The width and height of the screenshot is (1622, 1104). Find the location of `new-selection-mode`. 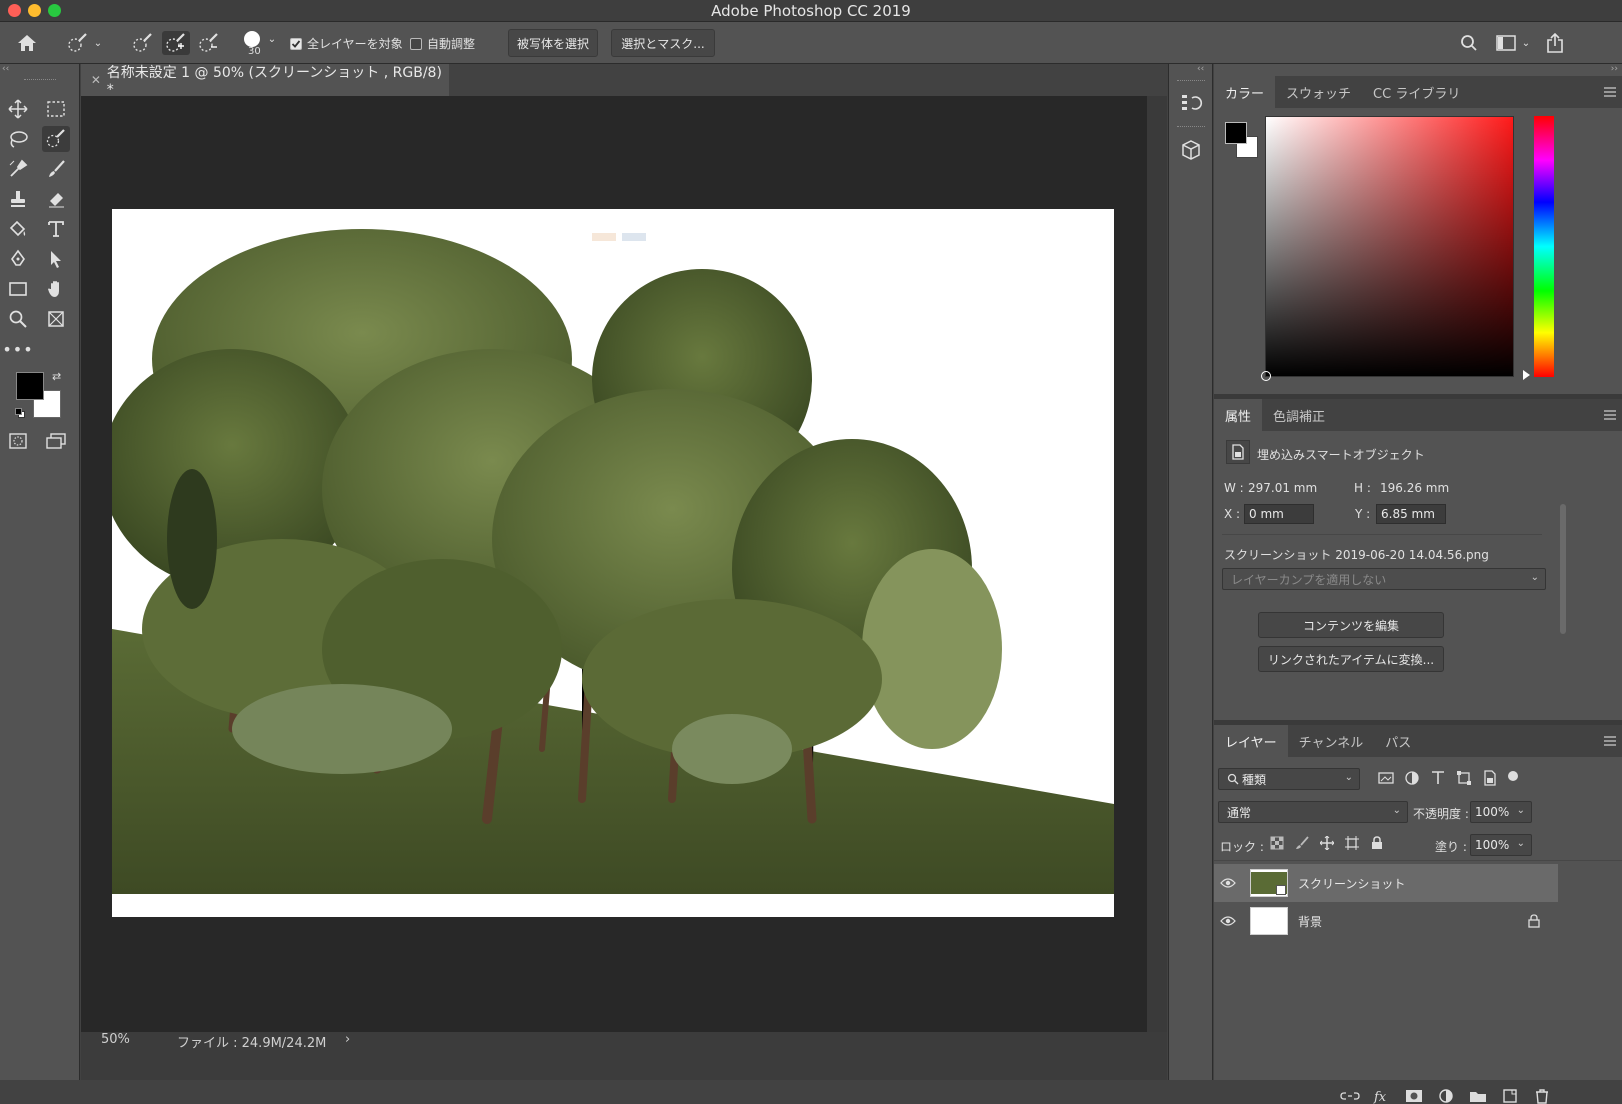

new-selection-mode is located at coordinates (143, 43).